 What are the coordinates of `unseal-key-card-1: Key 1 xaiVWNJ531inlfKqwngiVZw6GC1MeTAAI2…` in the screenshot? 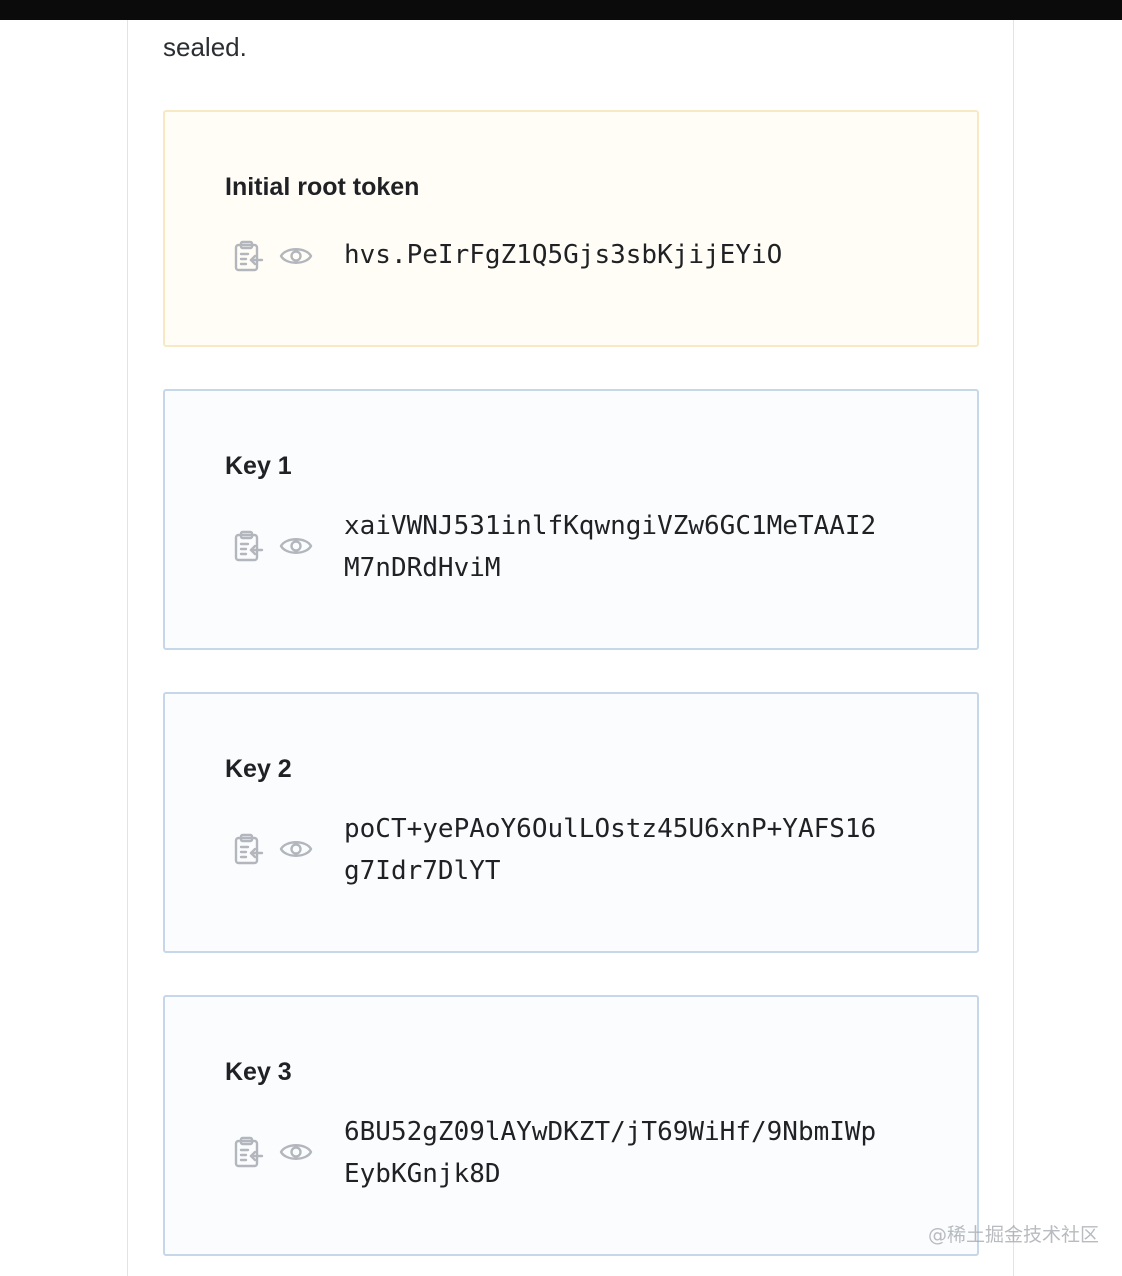 It's located at (571, 519).